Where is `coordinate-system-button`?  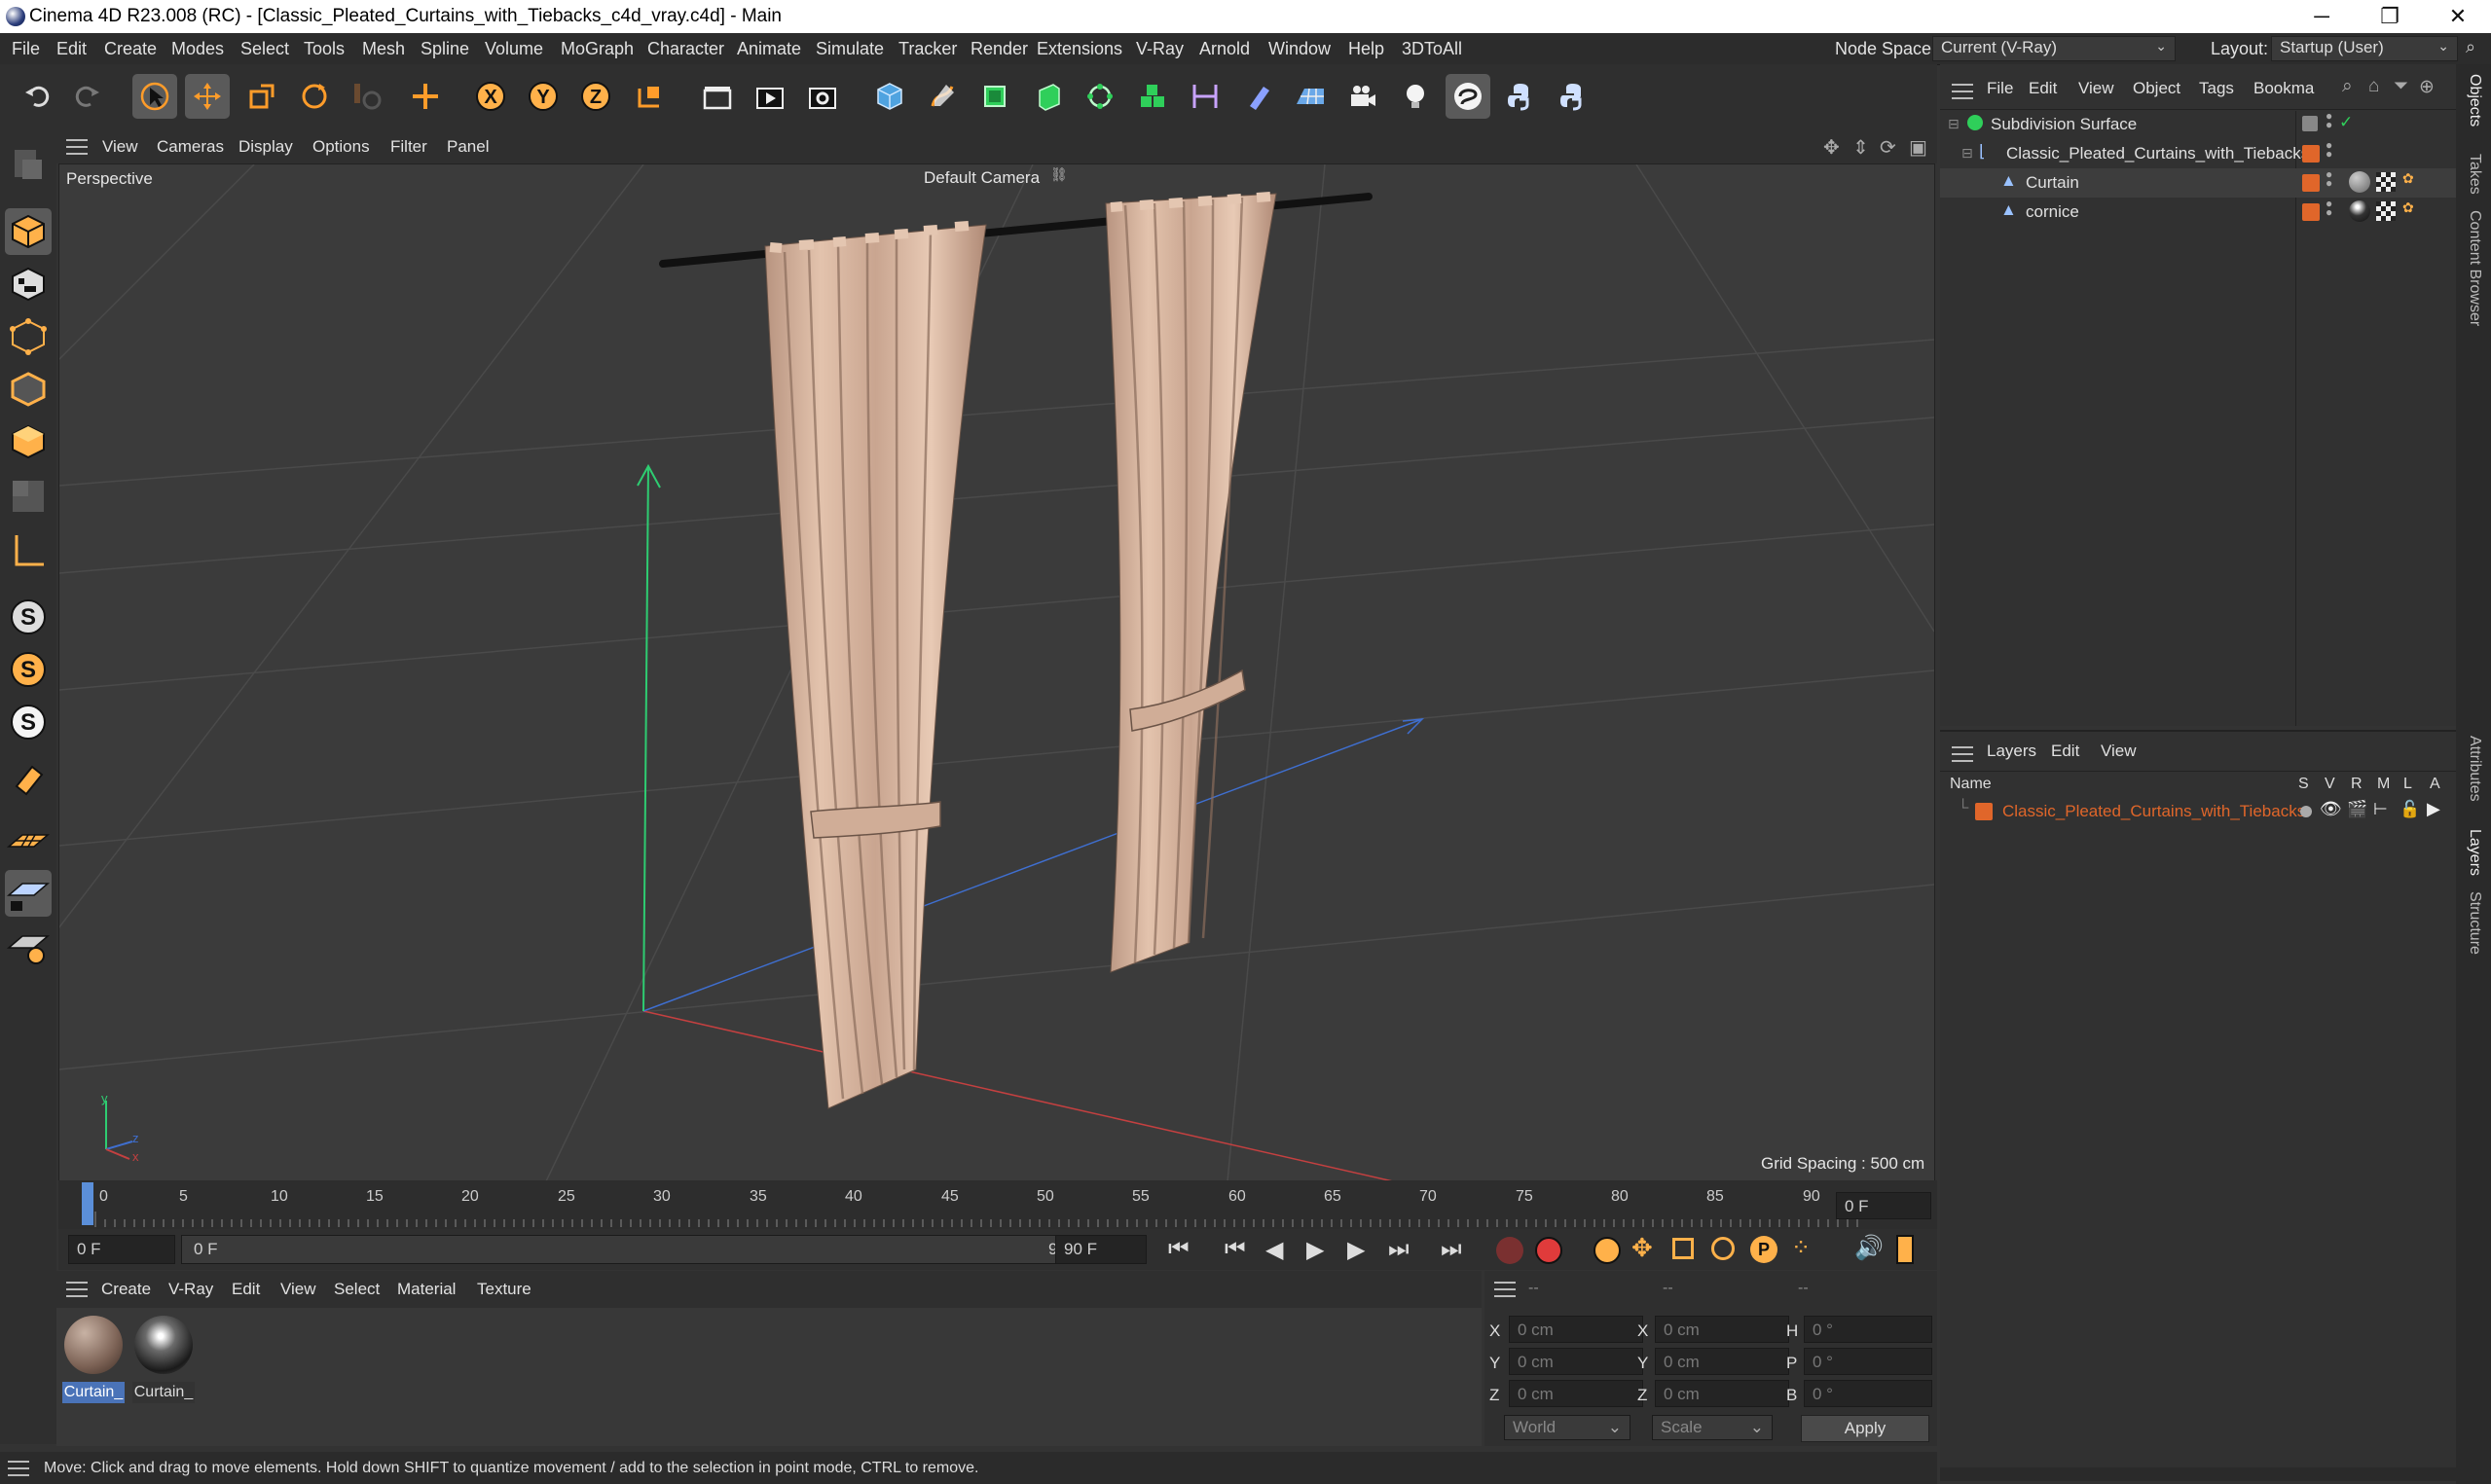
coordinate-system-button is located at coordinates (649, 97).